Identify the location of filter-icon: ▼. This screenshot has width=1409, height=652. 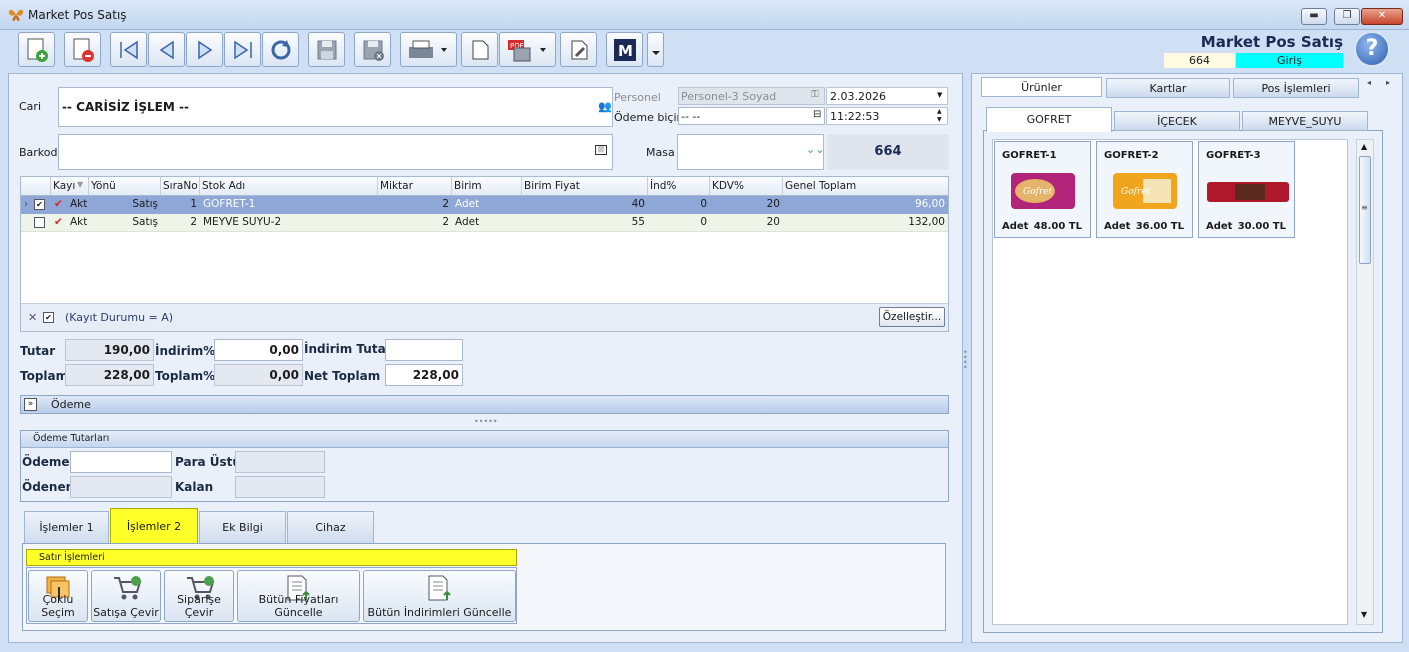
(80, 184).